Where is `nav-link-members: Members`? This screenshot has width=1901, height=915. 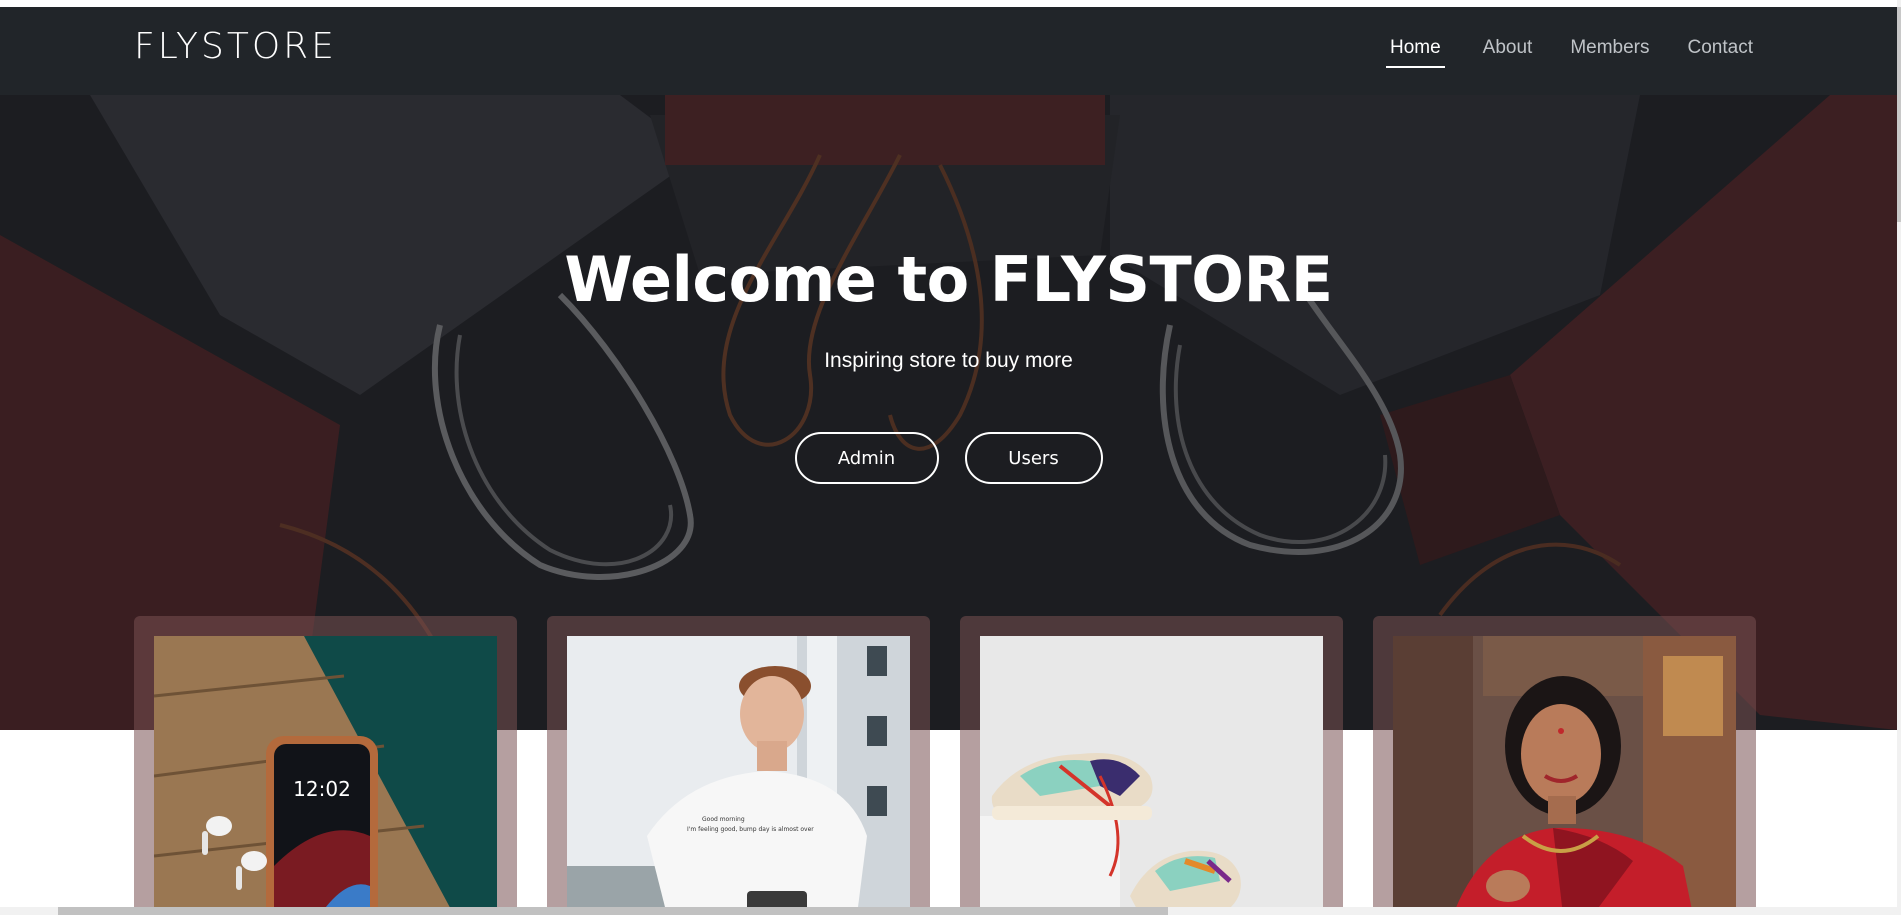 nav-link-members: Members is located at coordinates (1609, 52).